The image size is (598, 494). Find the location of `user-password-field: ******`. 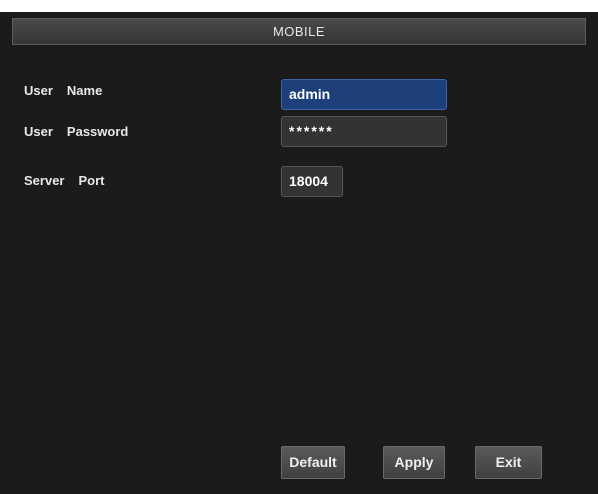

user-password-field: ****** is located at coordinates (364, 131).